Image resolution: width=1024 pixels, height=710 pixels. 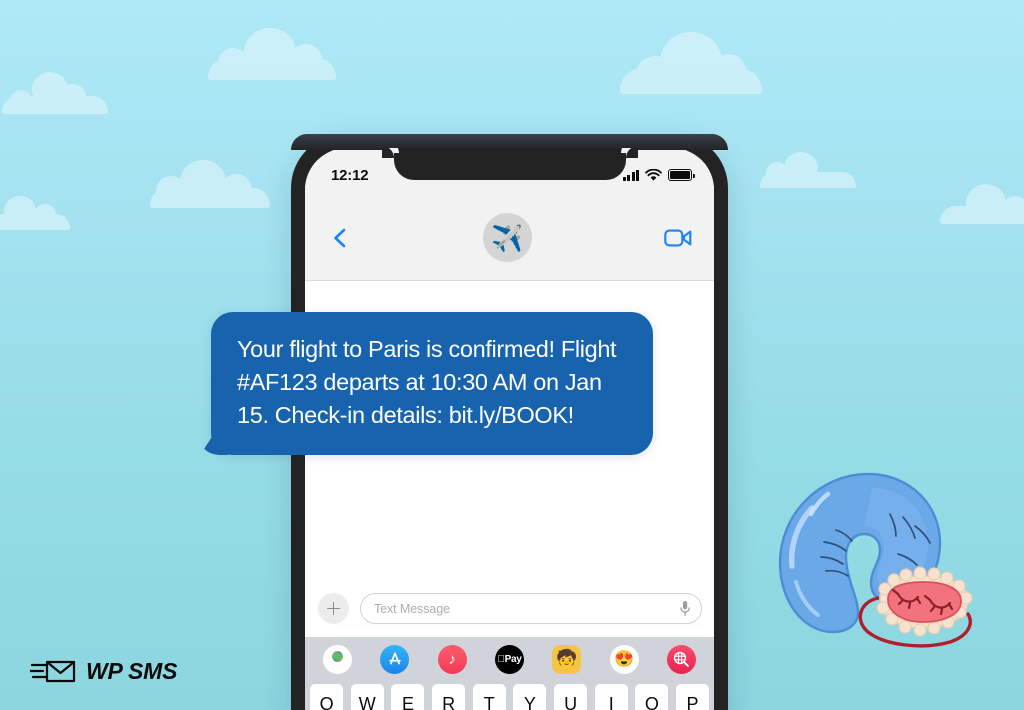 I want to click on app-icon-apple-pay: Pay, so click(x=509, y=659).